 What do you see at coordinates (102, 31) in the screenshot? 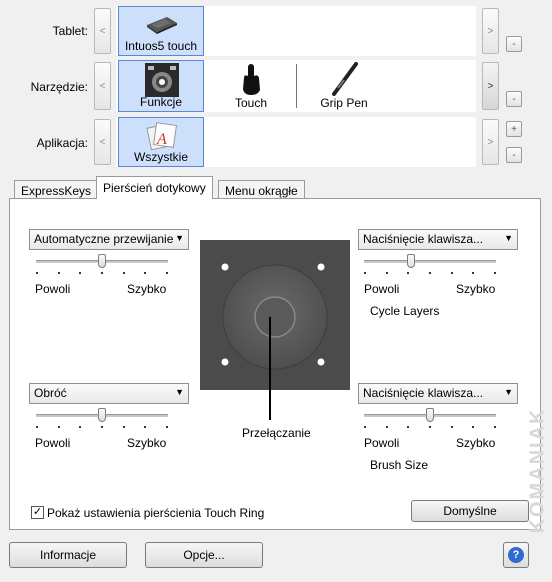
I see `tablet-prev-button: <` at bounding box center [102, 31].